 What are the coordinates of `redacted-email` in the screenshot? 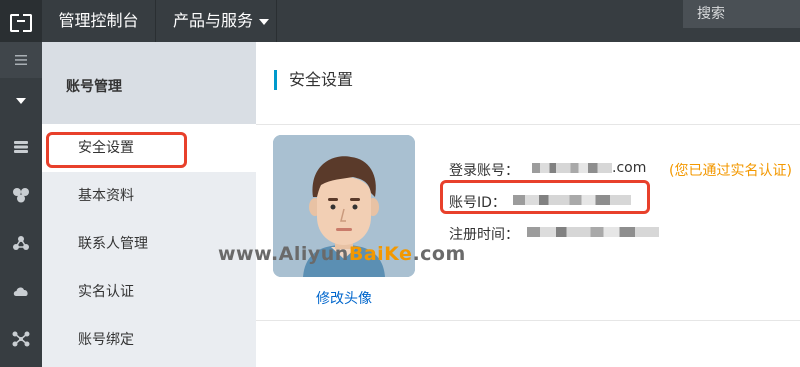 It's located at (572, 168).